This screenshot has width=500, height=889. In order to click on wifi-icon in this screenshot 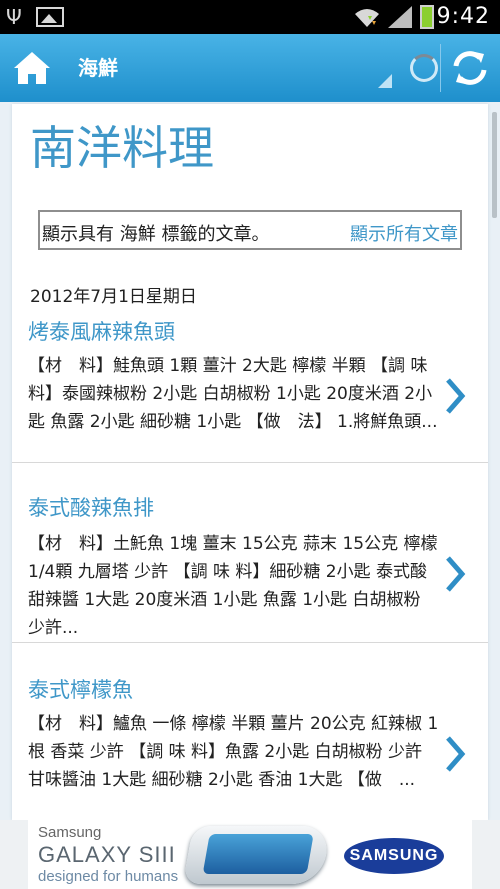, I will do `click(367, 18)`.